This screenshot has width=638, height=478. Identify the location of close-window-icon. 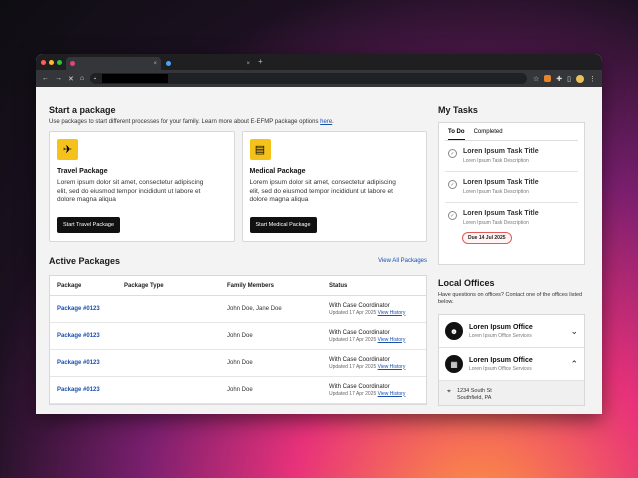
(43, 62).